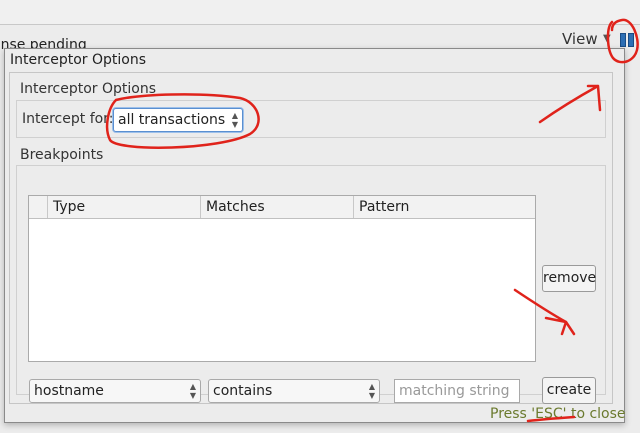  Describe the element at coordinates (172, 120) in the screenshot. I see `intercept-for-value: all transactions` at that location.